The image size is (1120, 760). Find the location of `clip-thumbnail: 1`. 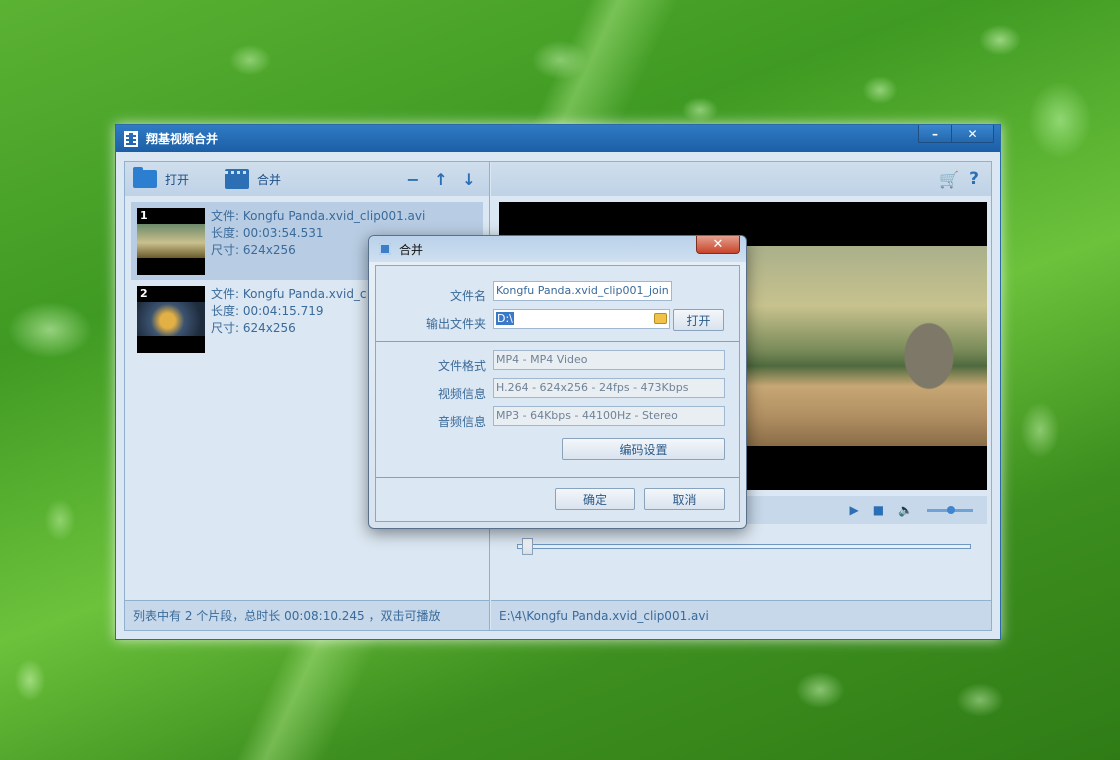

clip-thumbnail: 1 is located at coordinates (171, 241).